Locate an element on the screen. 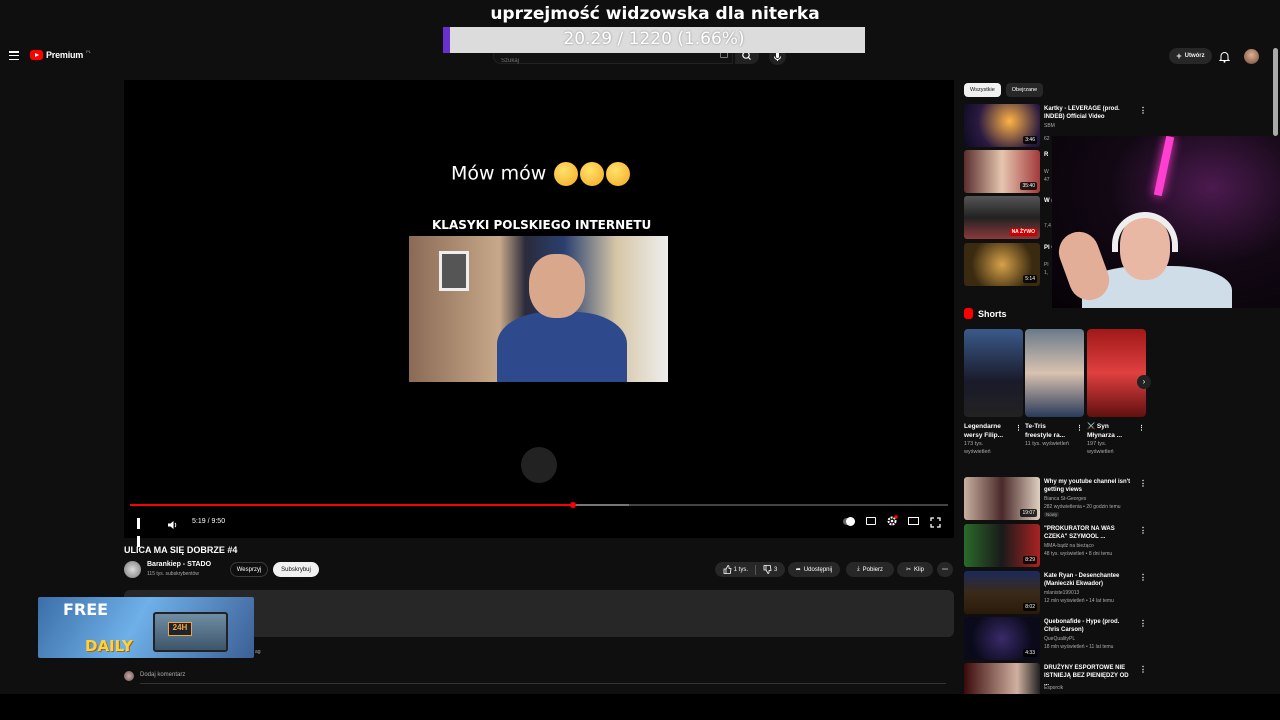 The width and height of the screenshot is (1280, 720). subtitles-icon is located at coordinates (871, 521).